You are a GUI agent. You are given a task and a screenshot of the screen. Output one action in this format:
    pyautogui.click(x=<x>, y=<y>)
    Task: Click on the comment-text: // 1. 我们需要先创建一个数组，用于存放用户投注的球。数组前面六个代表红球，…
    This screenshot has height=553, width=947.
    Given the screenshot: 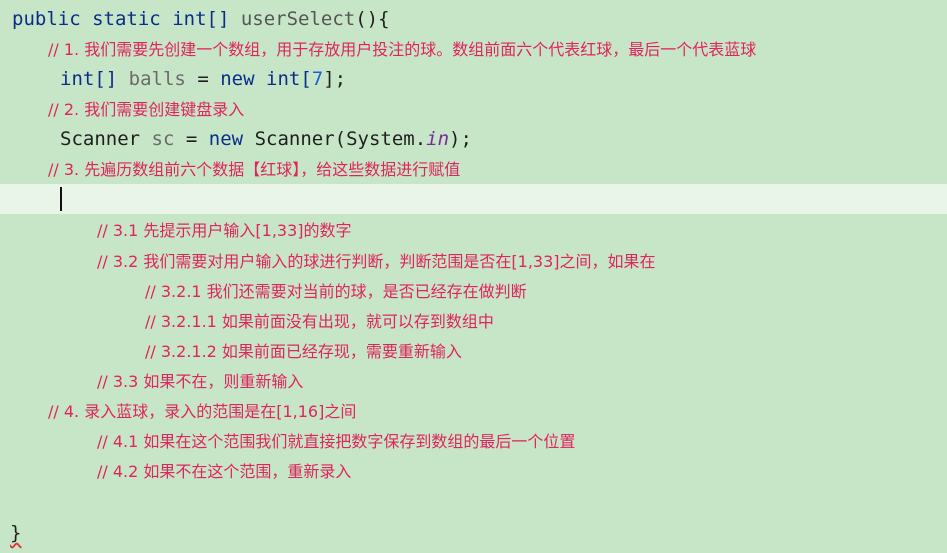 What is the action you would take?
    pyautogui.click(x=402, y=49)
    